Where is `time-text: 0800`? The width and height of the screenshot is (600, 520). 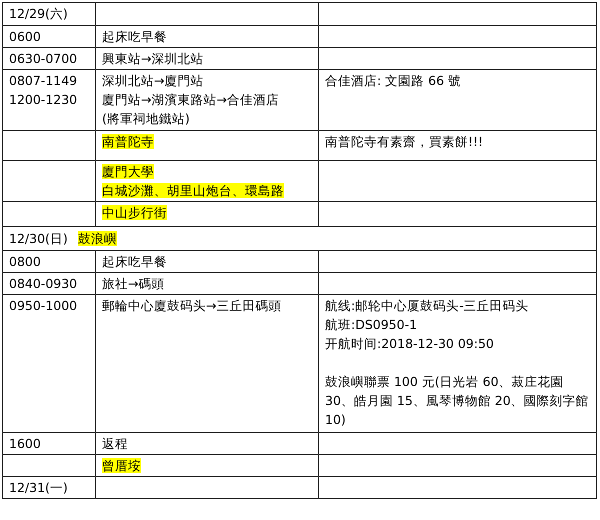 time-text: 0800 is located at coordinates (25, 262).